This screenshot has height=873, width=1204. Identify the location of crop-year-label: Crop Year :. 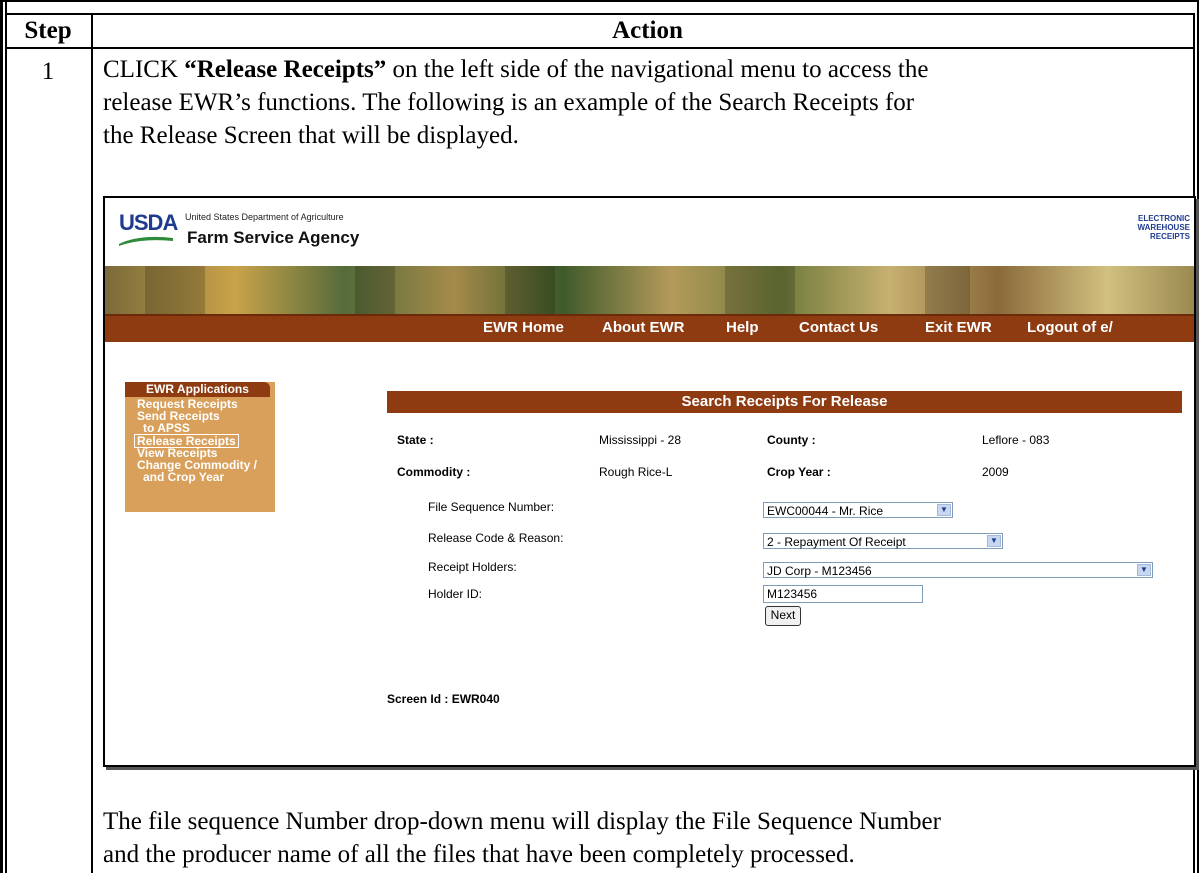
(799, 472).